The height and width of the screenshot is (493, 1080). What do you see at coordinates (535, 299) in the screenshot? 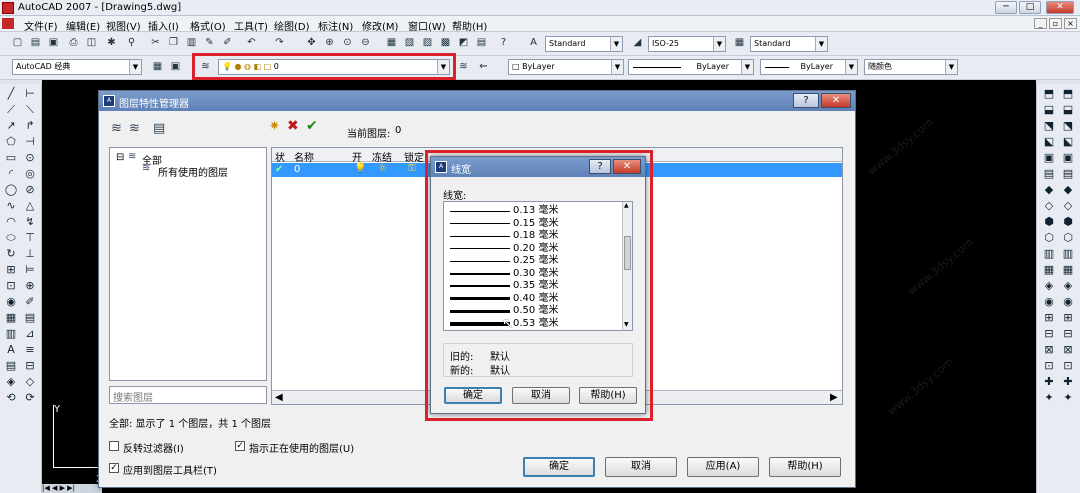
I see `lineweight-item: 0.40 毫米` at bounding box center [535, 299].